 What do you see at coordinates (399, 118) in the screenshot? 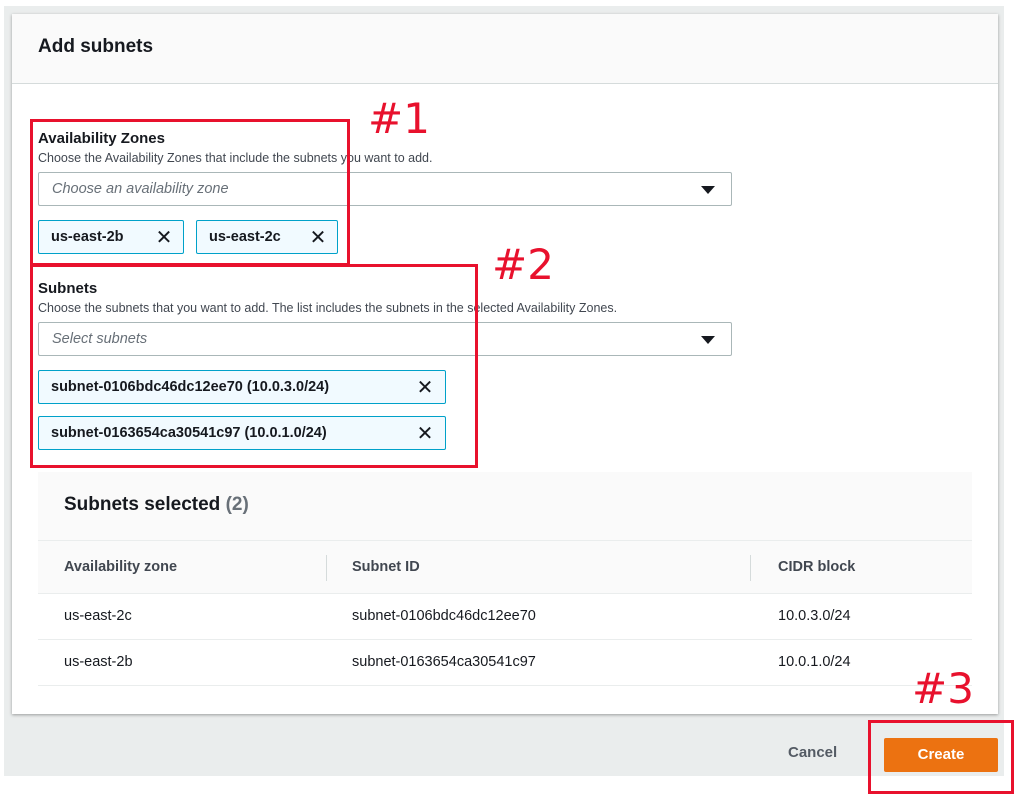
I see `callout-label-1: #1` at bounding box center [399, 118].